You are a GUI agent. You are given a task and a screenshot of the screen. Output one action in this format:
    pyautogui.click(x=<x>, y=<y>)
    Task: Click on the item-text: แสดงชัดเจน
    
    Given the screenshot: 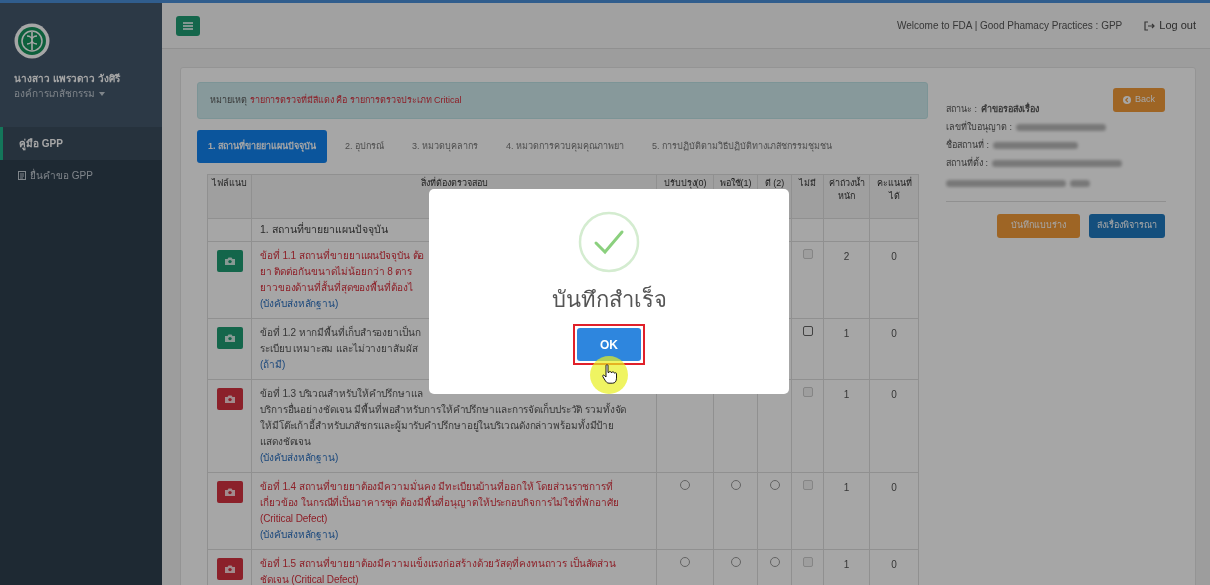 What is the action you would take?
    pyautogui.click(x=286, y=441)
    